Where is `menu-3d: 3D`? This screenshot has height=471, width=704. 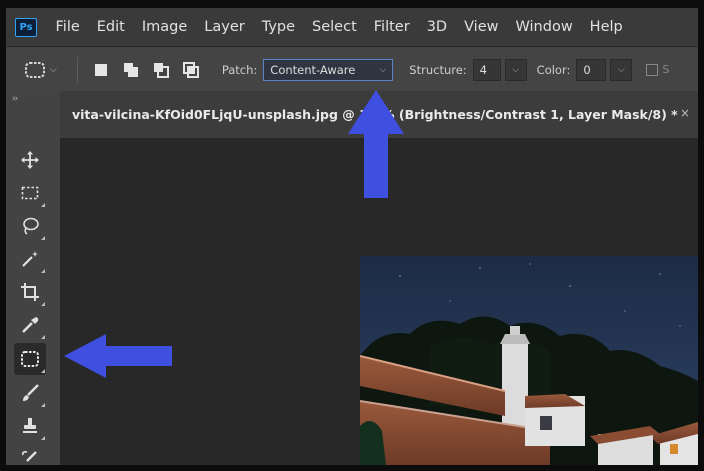
menu-3d: 3D is located at coordinates (437, 27).